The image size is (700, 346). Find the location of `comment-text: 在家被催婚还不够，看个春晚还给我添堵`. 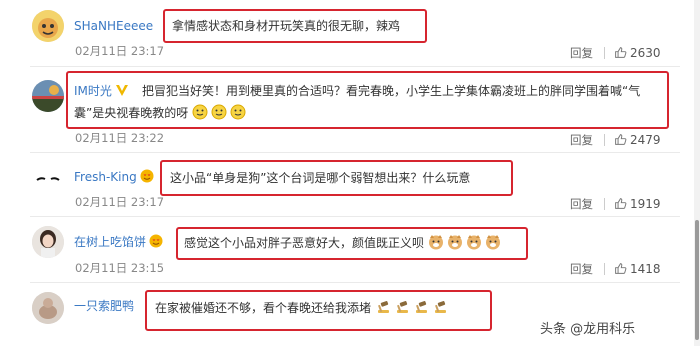

comment-text: 在家被催婚还不够，看个春晚还给我添堵 is located at coordinates (303, 308).